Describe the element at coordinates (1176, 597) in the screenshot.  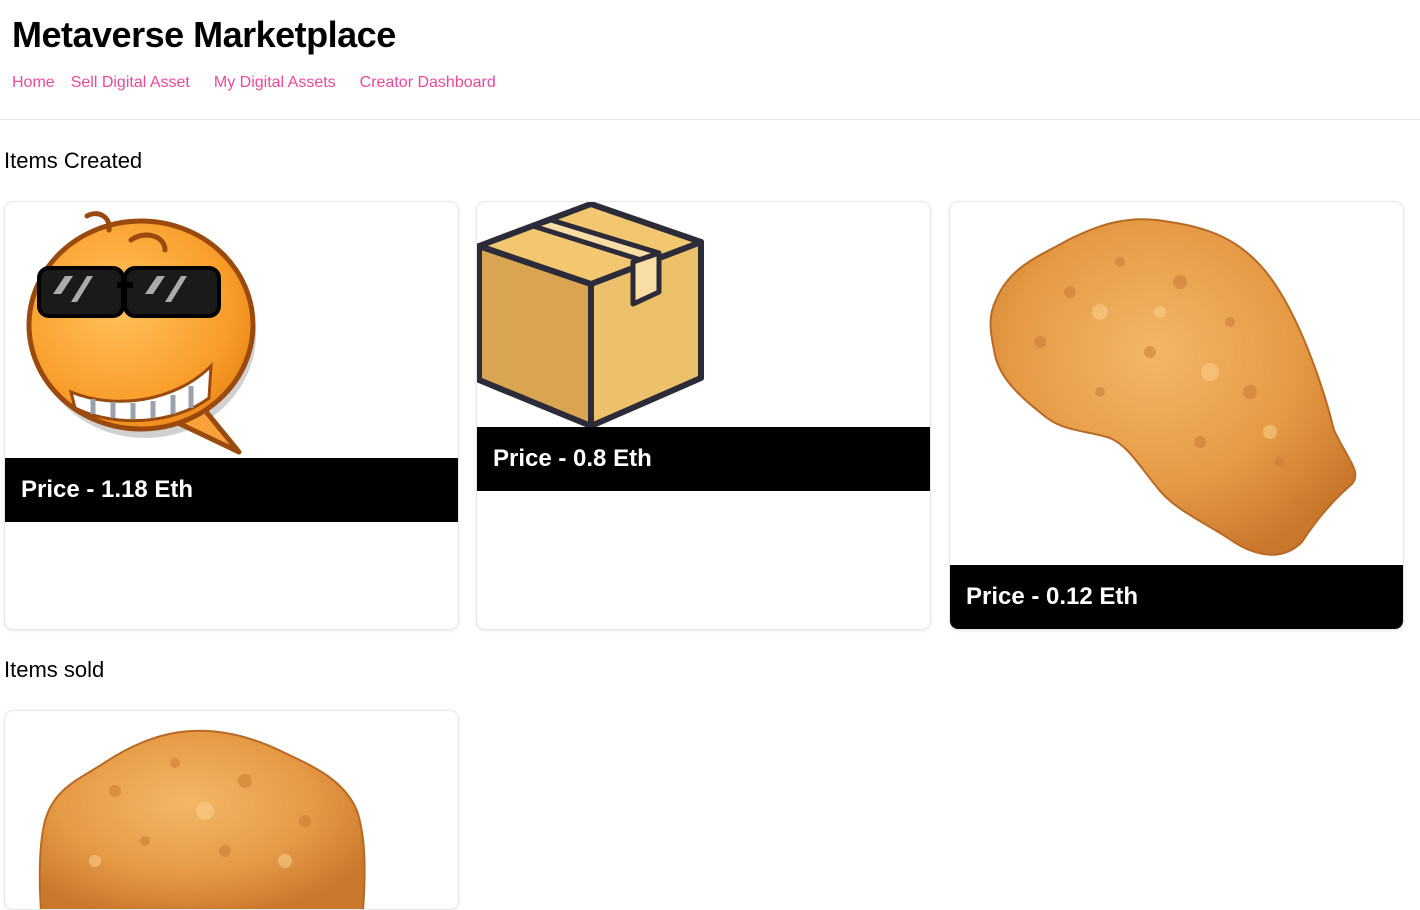
I see `price-bar: Price - 0.12 Eth` at that location.